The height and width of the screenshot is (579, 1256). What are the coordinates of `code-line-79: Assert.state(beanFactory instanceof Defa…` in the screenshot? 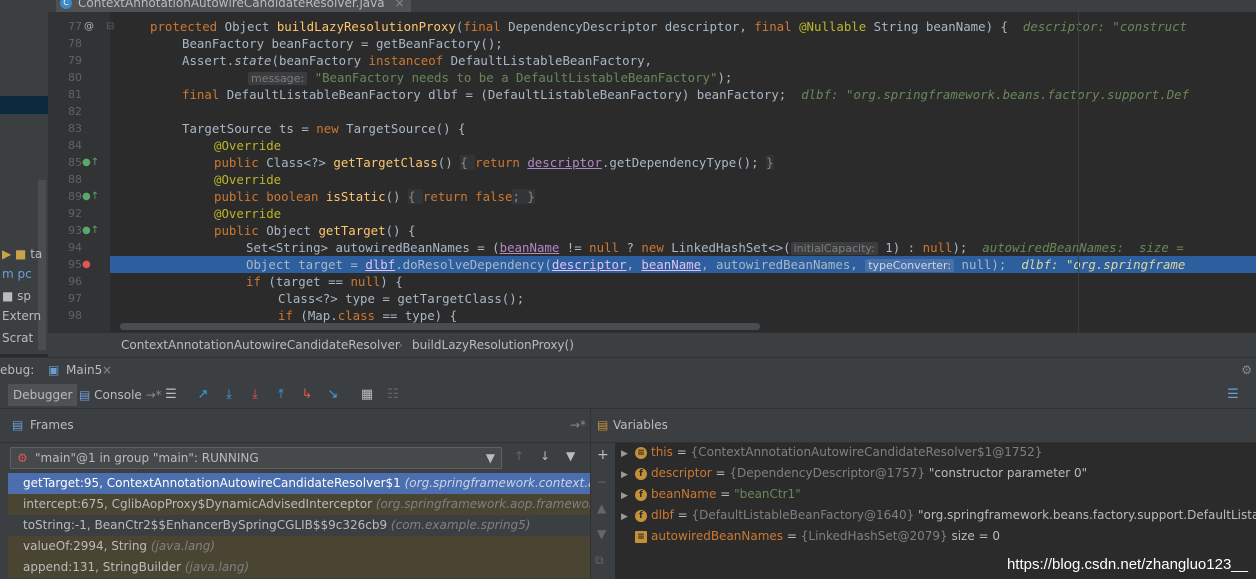 It's located at (417, 60).